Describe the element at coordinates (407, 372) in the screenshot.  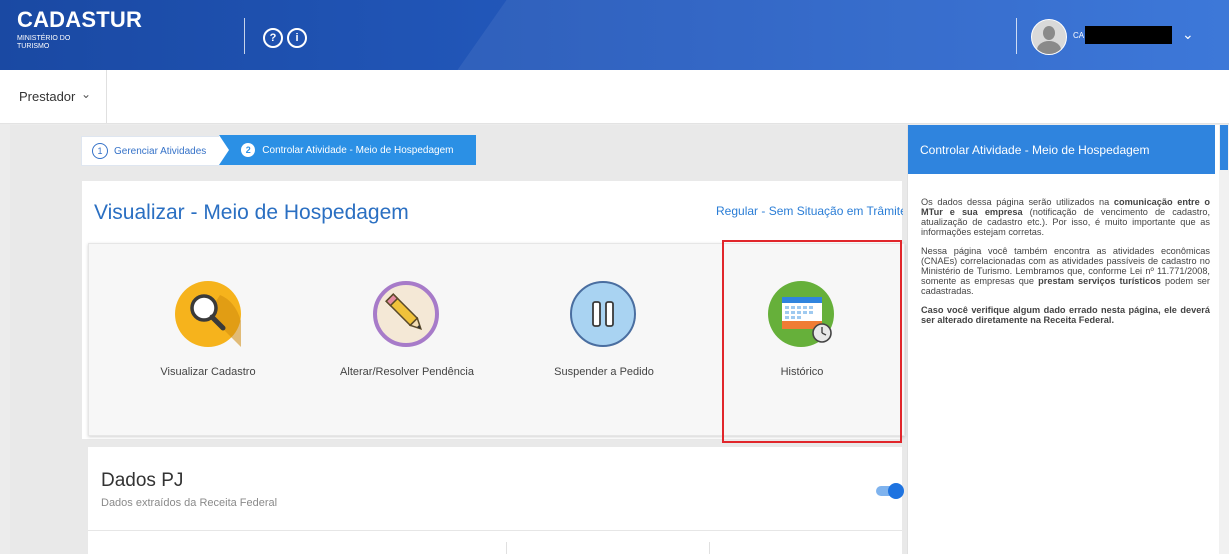
I see `action-label-alterar: Alterar/Resolver Pendência` at that location.